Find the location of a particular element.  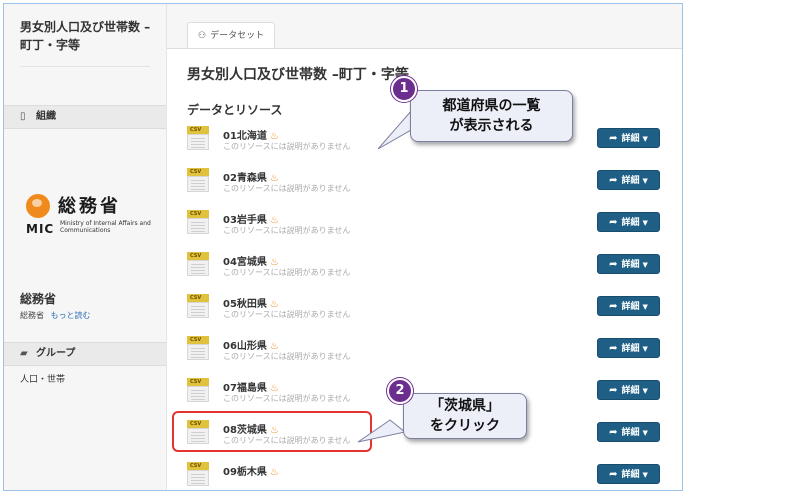

org-section-header: ▯ 組織 is located at coordinates (85, 117).